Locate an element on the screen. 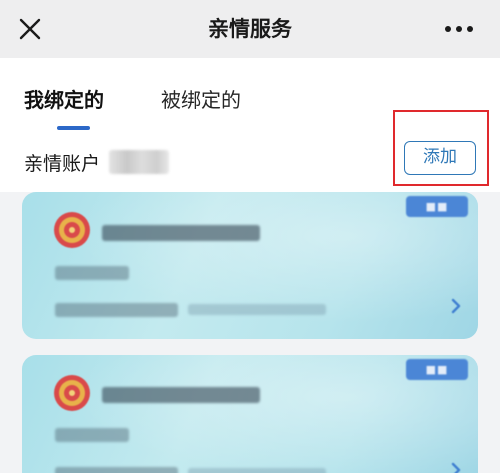 Image resolution: width=500 pixels, height=473 pixels. active-tab-indicator is located at coordinates (73, 128).